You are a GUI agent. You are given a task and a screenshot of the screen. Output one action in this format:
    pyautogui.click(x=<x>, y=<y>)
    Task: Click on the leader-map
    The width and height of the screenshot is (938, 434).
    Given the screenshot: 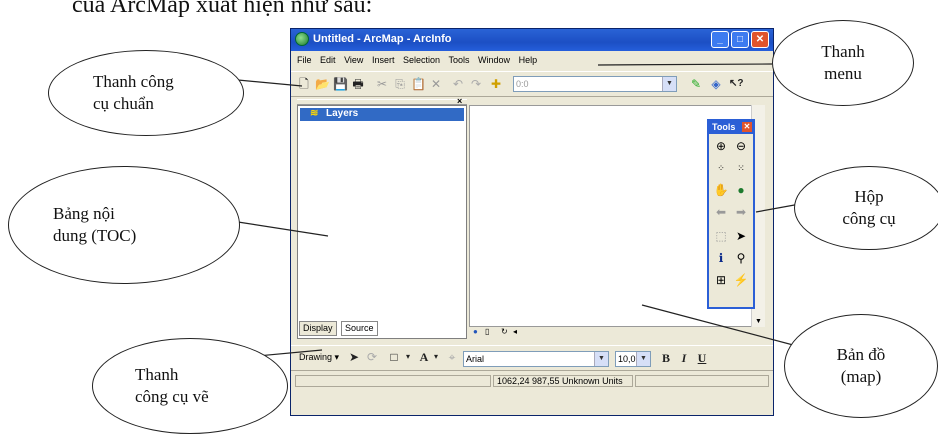 What is the action you would take?
    pyautogui.click(x=727, y=327)
    